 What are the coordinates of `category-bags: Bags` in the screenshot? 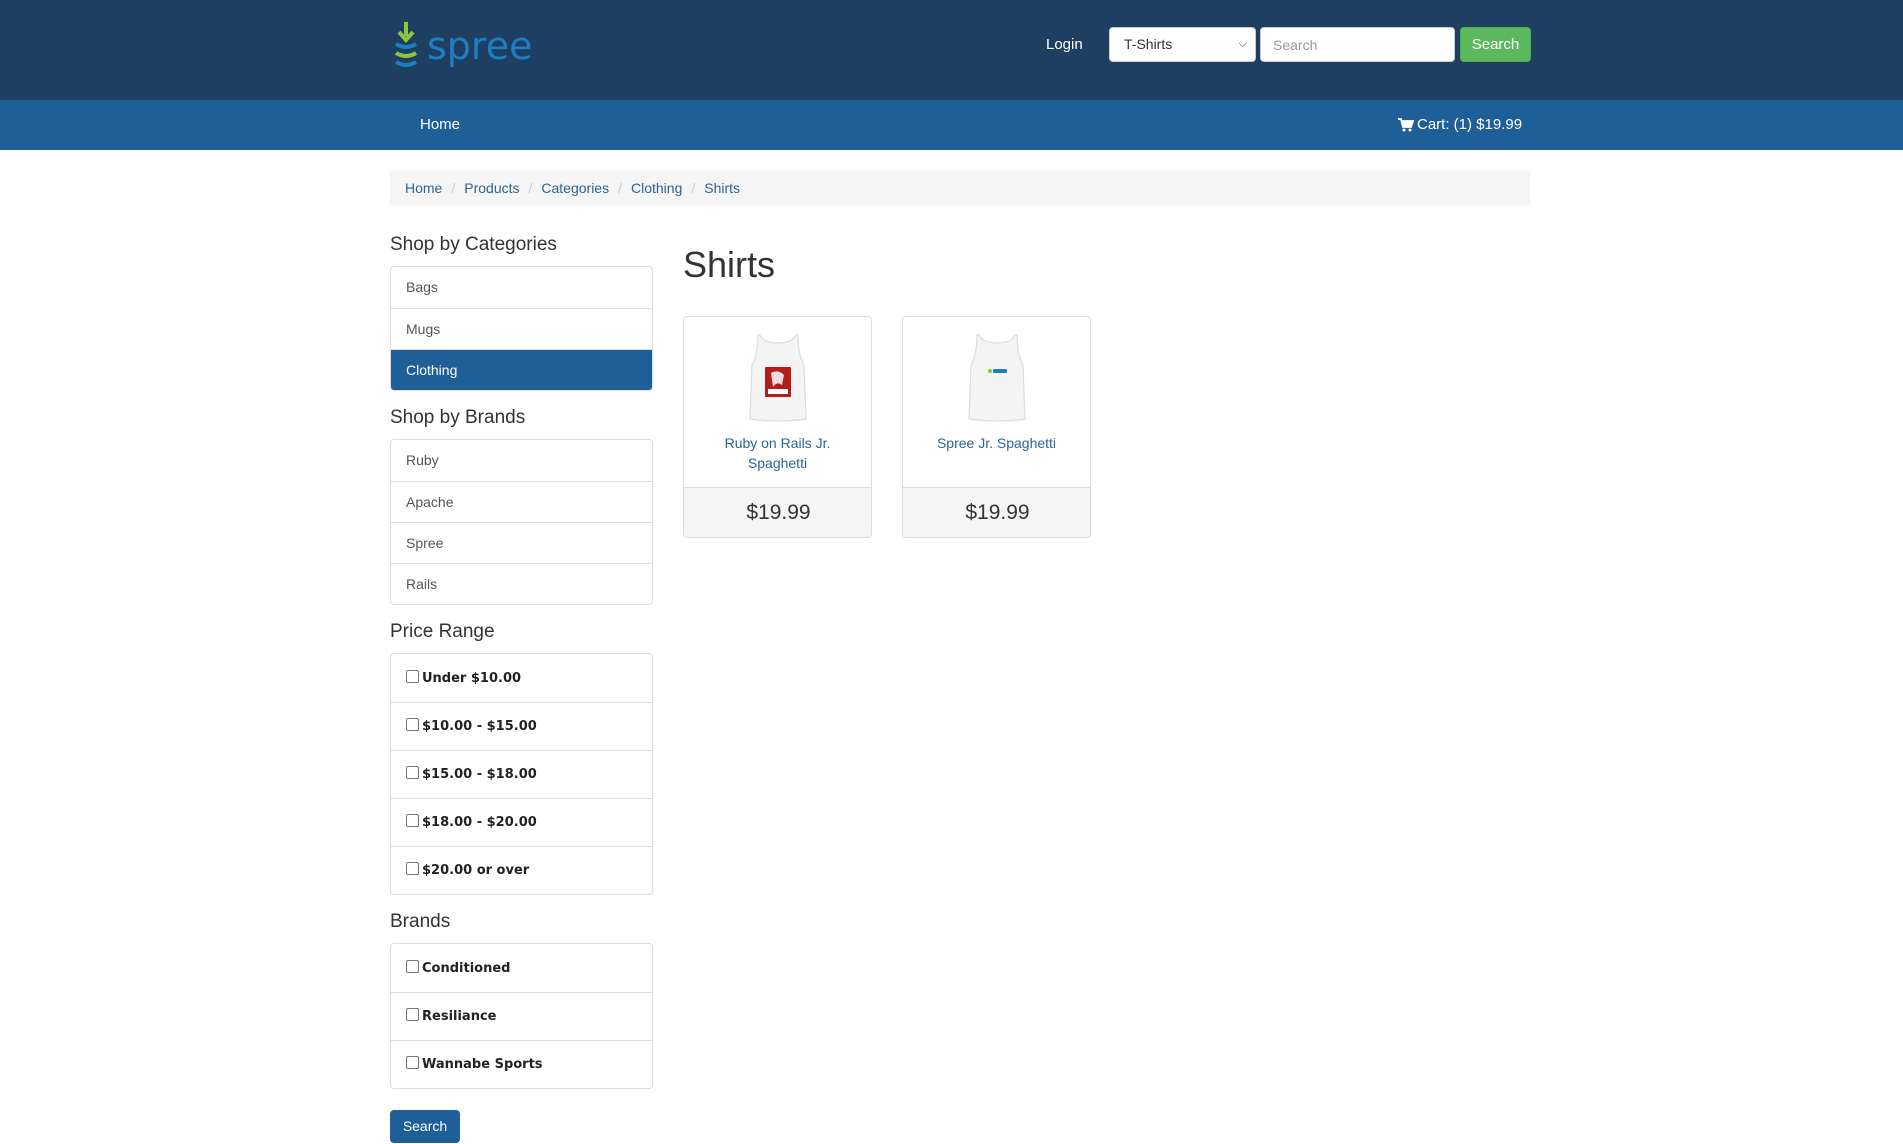 It's located at (521, 287).